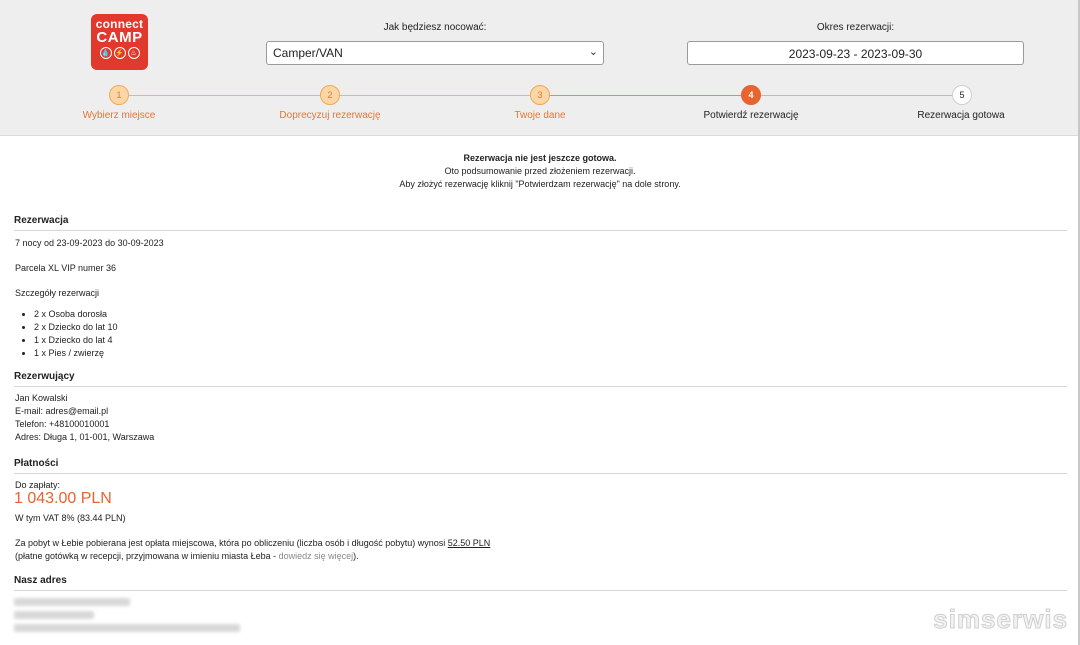 The height and width of the screenshot is (645, 1080). What do you see at coordinates (962, 95) in the screenshot?
I see `step-5-circle: 5` at bounding box center [962, 95].